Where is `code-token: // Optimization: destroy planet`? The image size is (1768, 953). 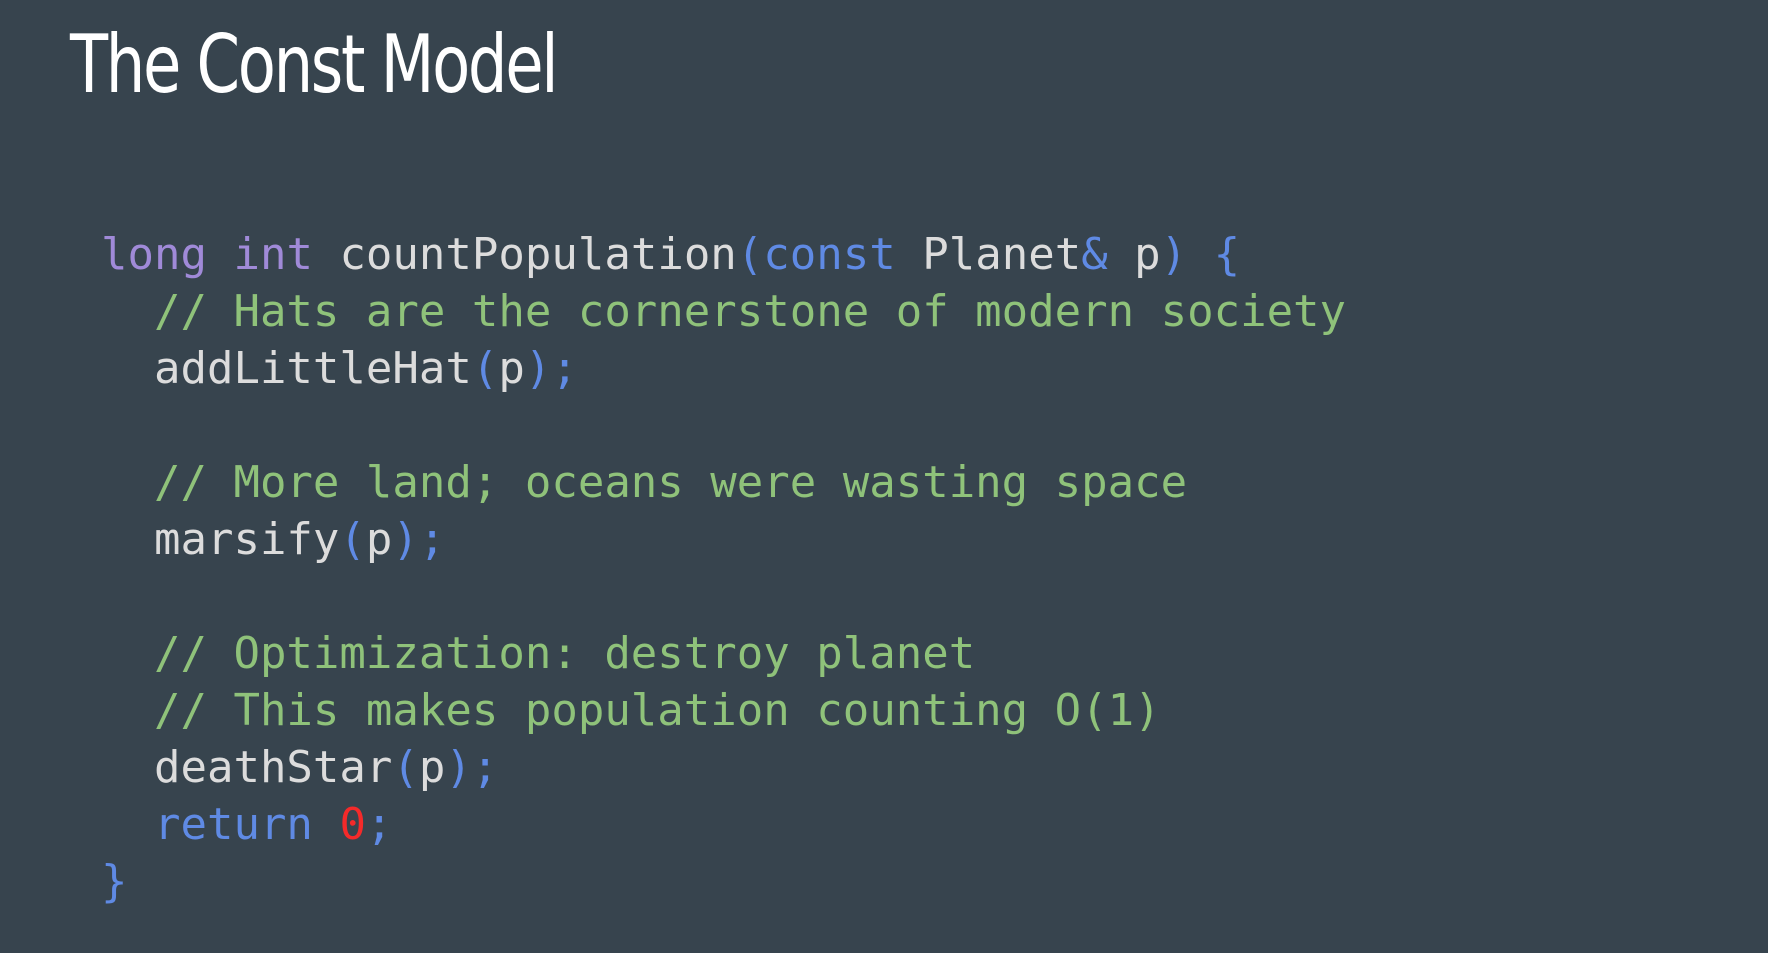
code-token: // Optimization: destroy planet is located at coordinates (538, 653).